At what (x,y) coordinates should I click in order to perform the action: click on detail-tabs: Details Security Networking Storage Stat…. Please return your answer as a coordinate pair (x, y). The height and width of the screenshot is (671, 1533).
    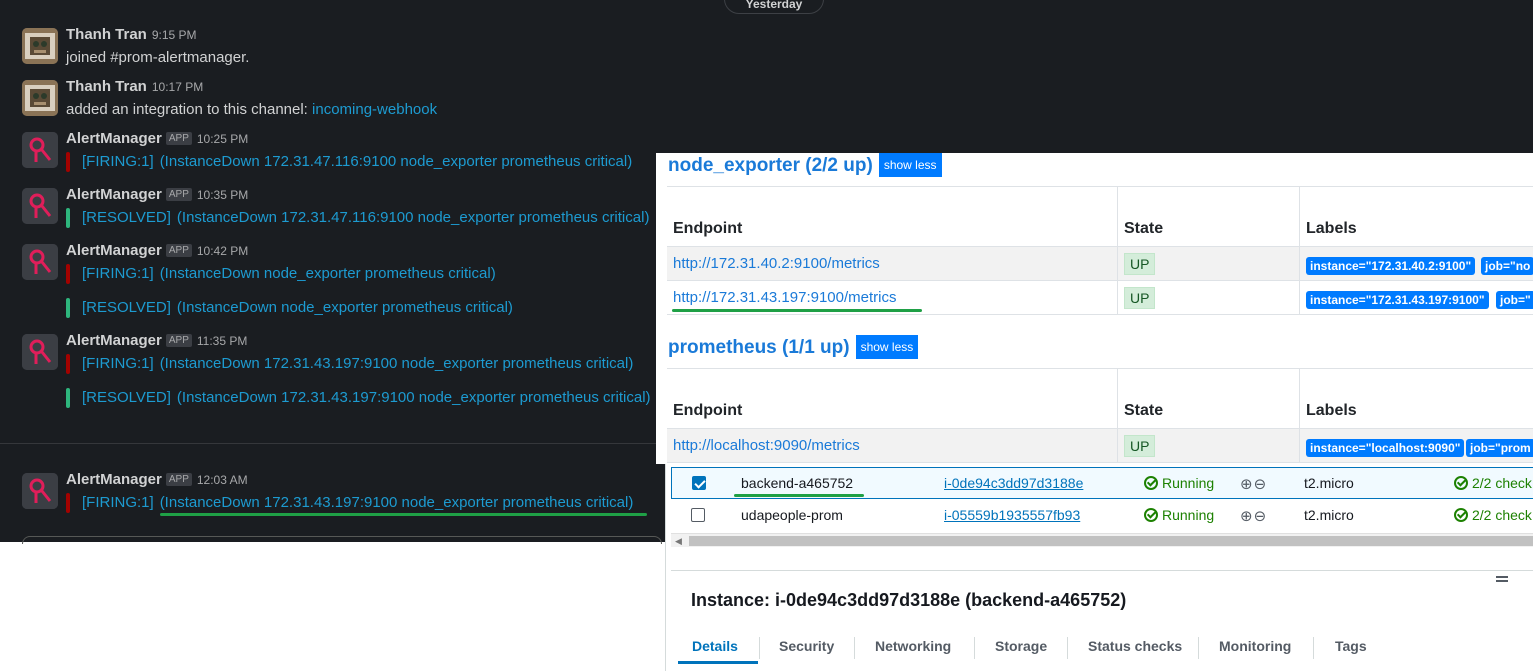
    Looking at the image, I should click on (1102, 651).